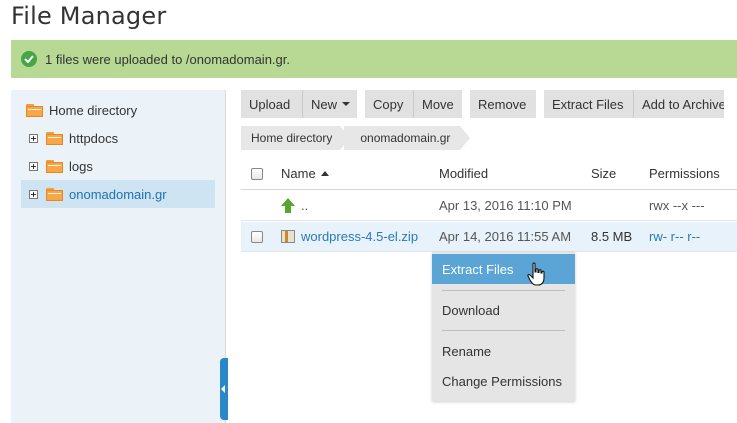 The image size is (737, 423). I want to click on menu-item-rename: Rename, so click(503, 351).